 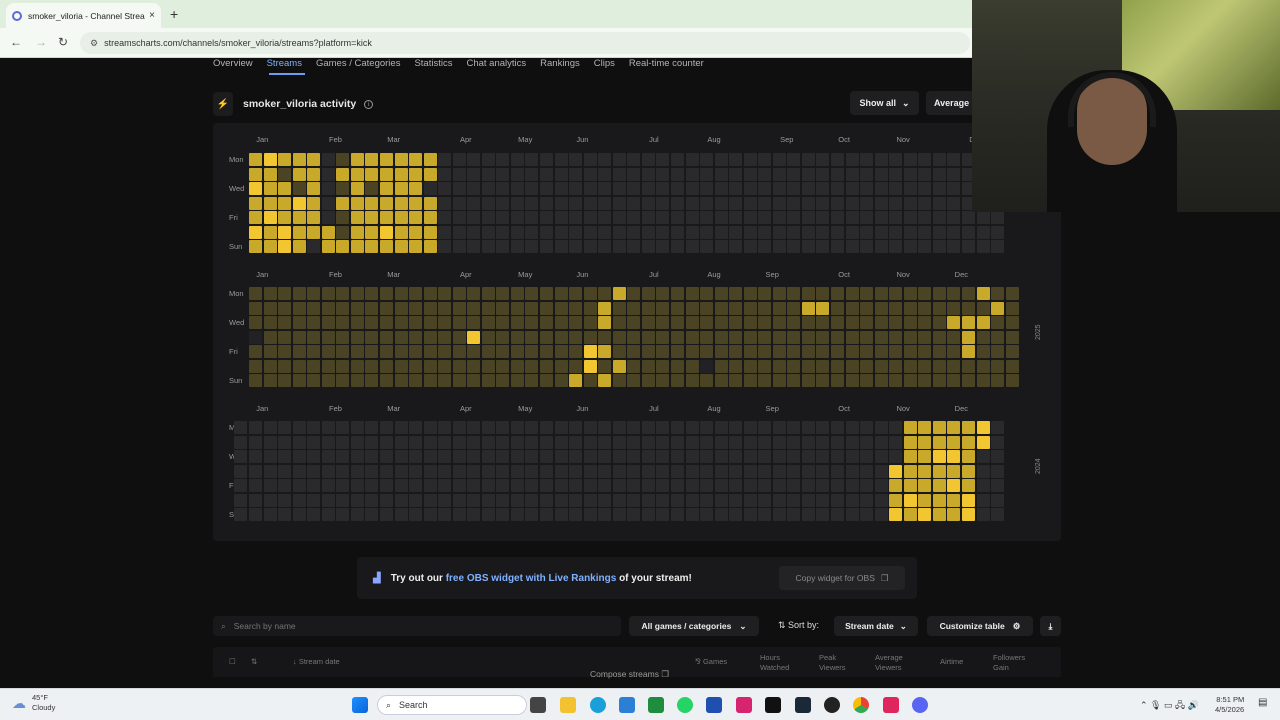 What do you see at coordinates (598, 705) in the screenshot?
I see `edge-icon` at bounding box center [598, 705].